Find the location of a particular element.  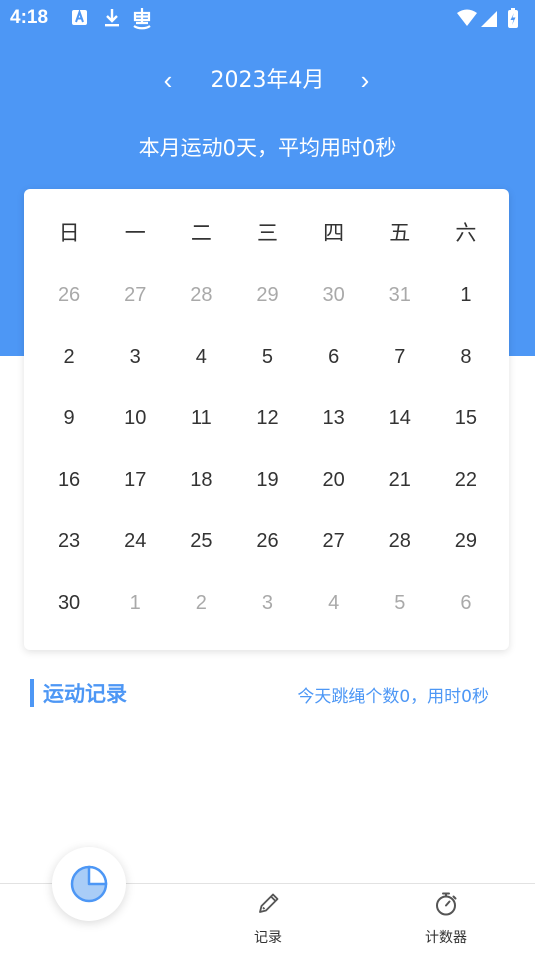

calendar-week-row: 23 24 25 26 27 28 29 is located at coordinates (267, 541).